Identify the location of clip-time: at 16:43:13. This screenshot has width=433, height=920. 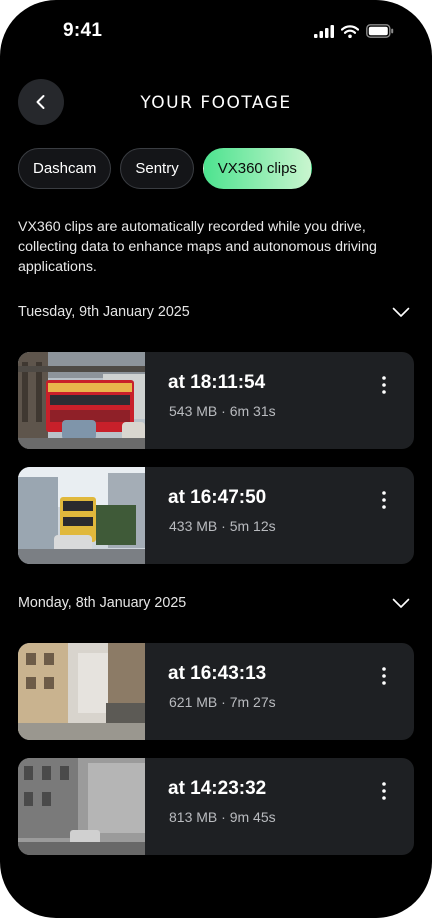
(217, 673).